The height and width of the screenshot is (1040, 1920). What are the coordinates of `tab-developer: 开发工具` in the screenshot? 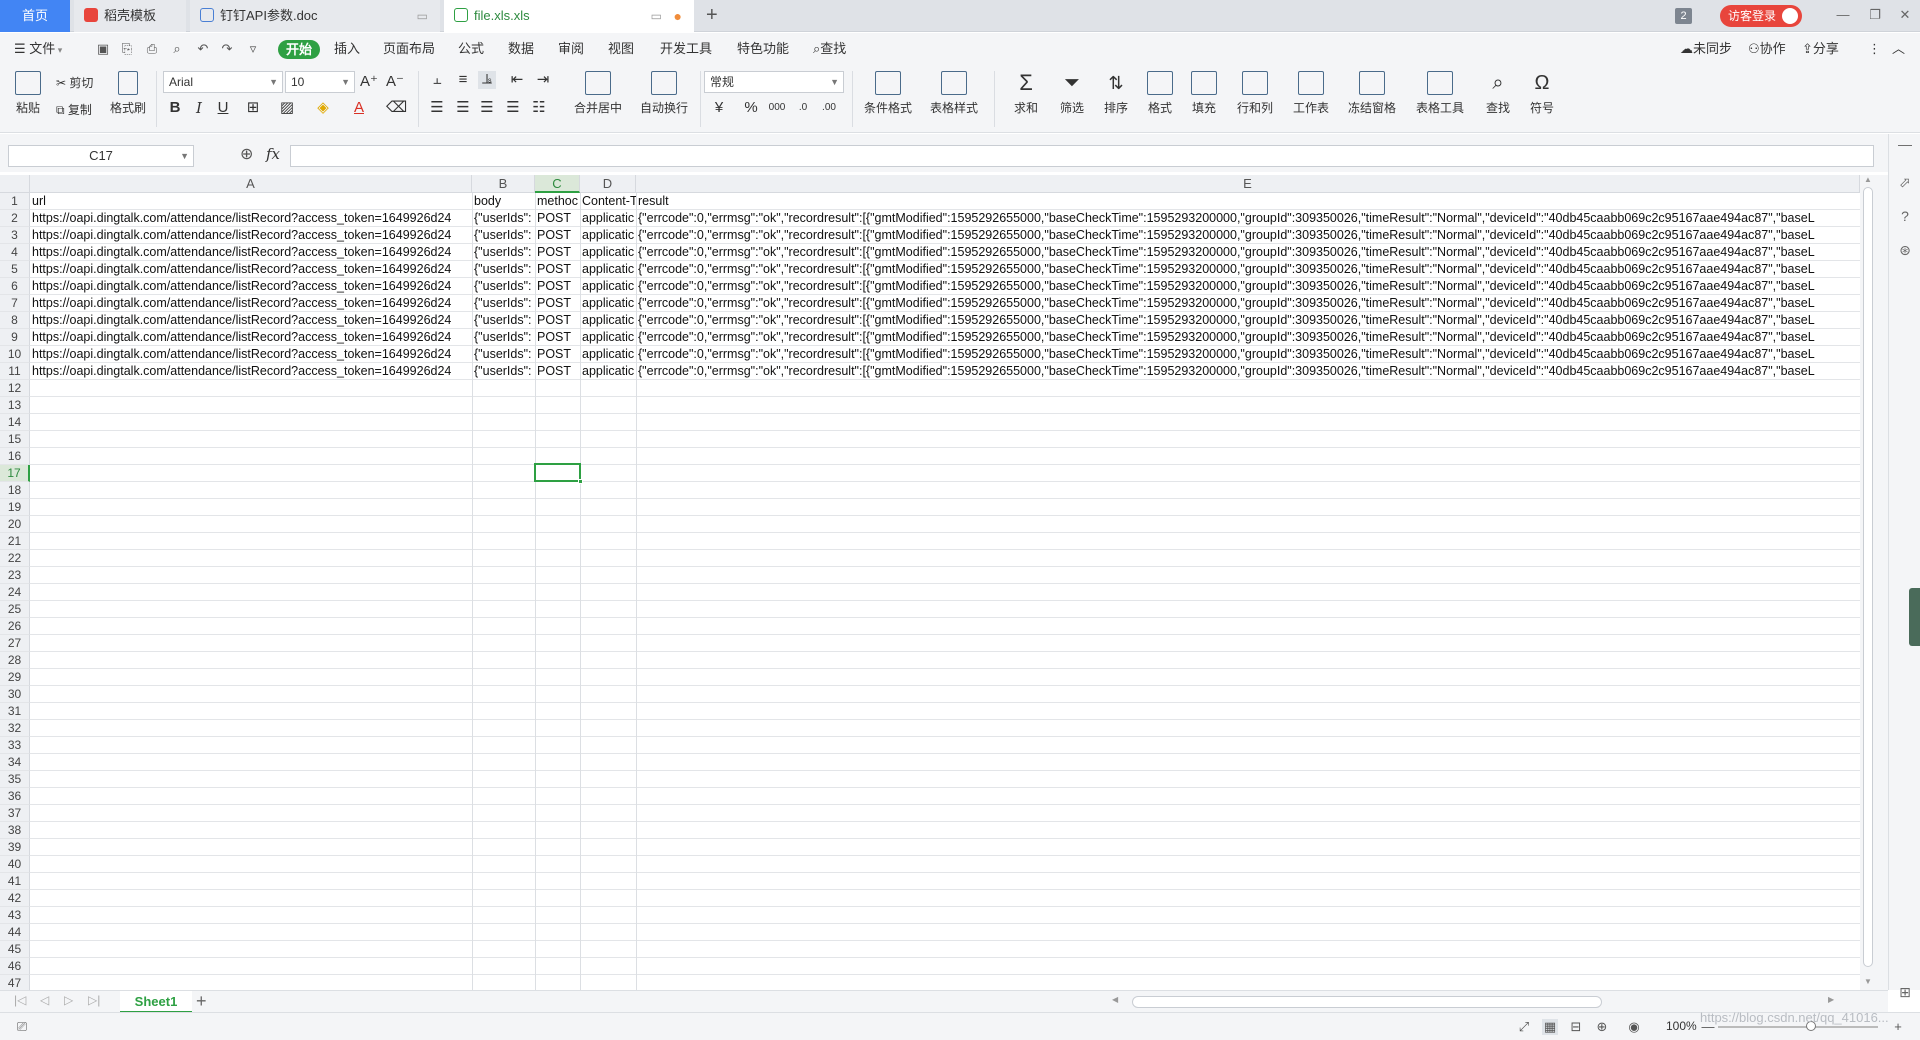 It's located at (686, 49).